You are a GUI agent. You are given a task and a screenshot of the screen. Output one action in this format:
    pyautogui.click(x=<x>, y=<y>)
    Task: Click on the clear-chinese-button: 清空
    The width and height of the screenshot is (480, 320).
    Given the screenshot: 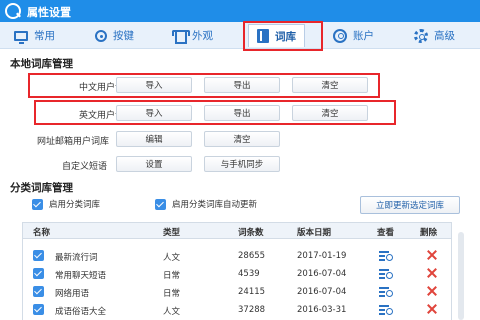 What is the action you would take?
    pyautogui.click(x=330, y=85)
    